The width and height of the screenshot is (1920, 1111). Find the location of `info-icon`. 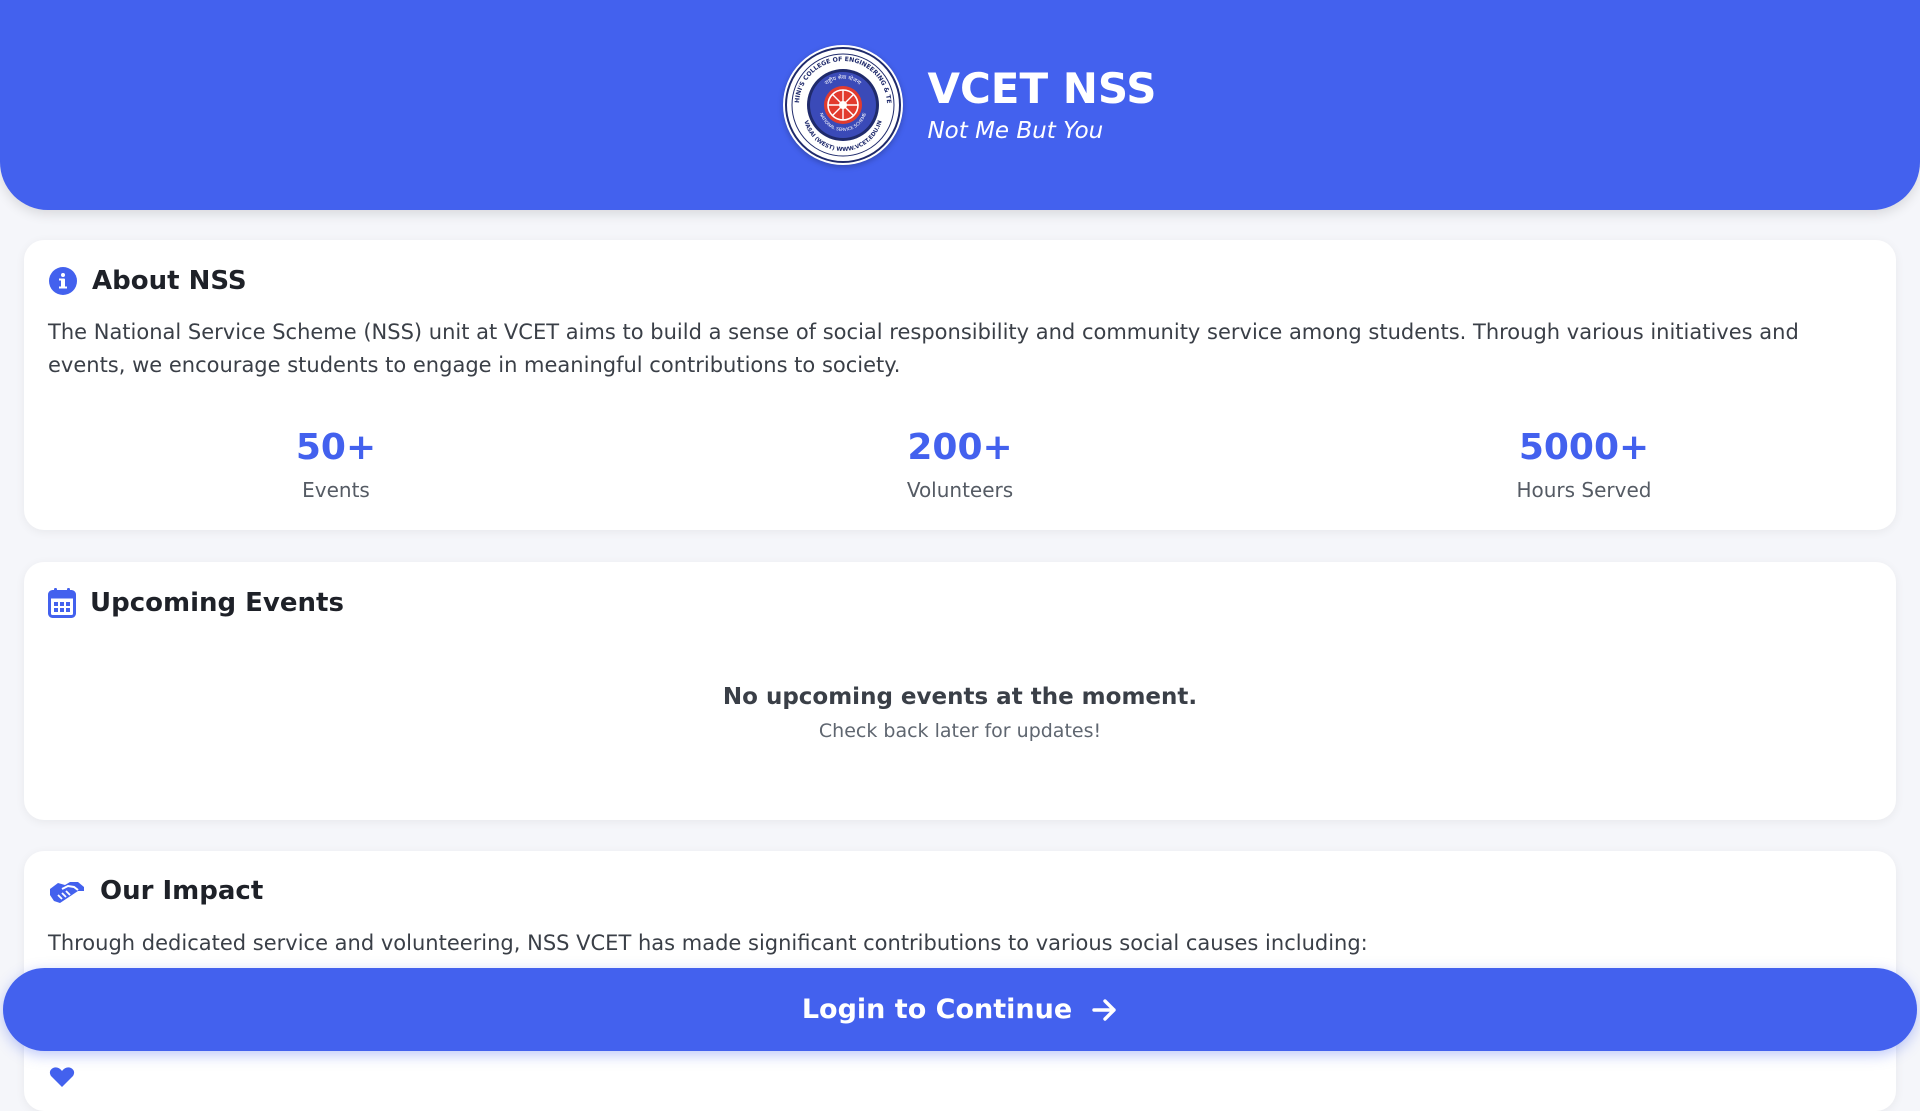

info-icon is located at coordinates (63, 281).